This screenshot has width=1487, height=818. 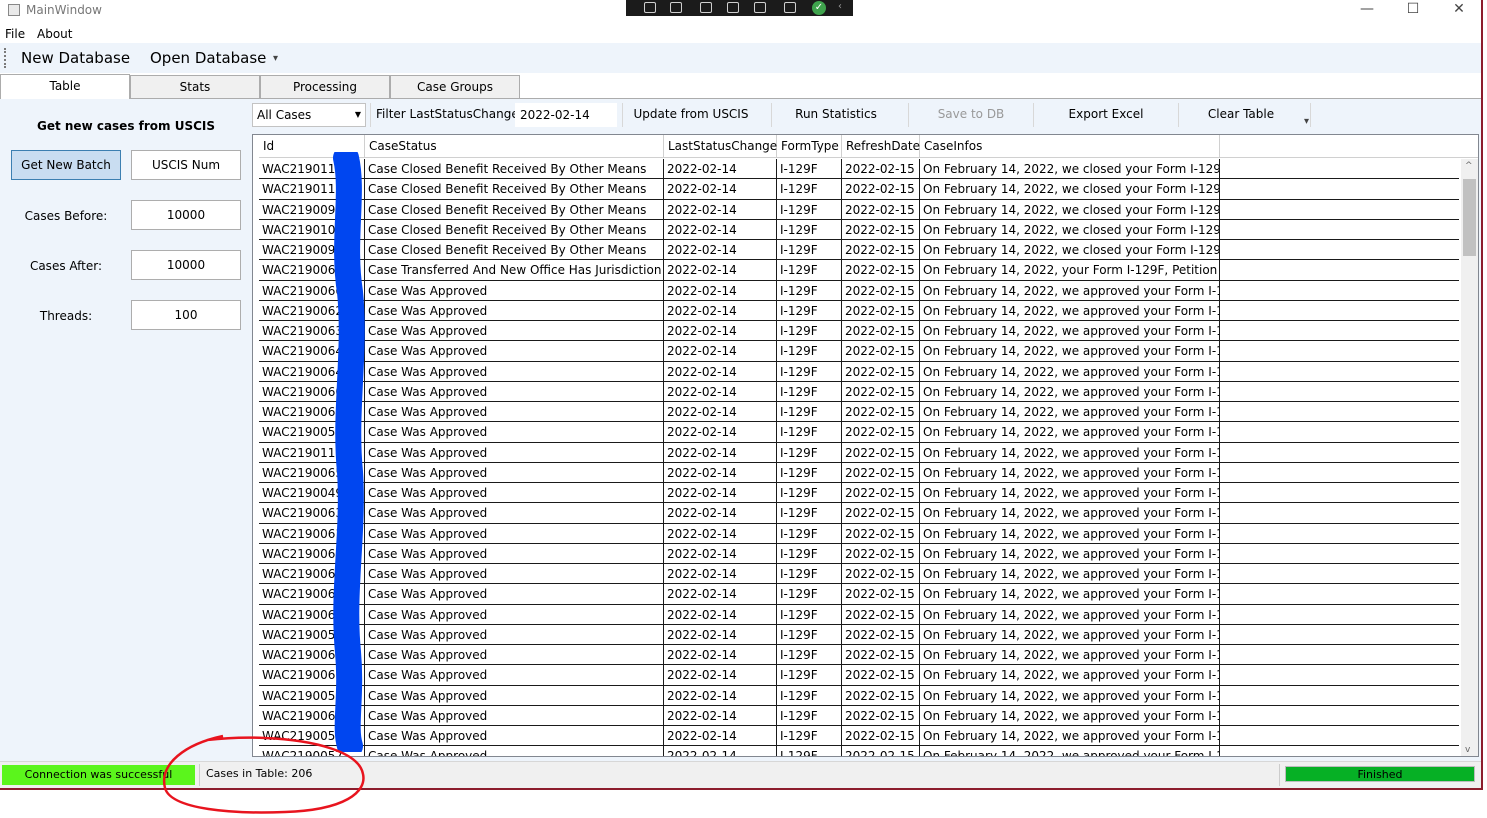 What do you see at coordinates (195, 87) in the screenshot?
I see `tab-stats: Stats` at bounding box center [195, 87].